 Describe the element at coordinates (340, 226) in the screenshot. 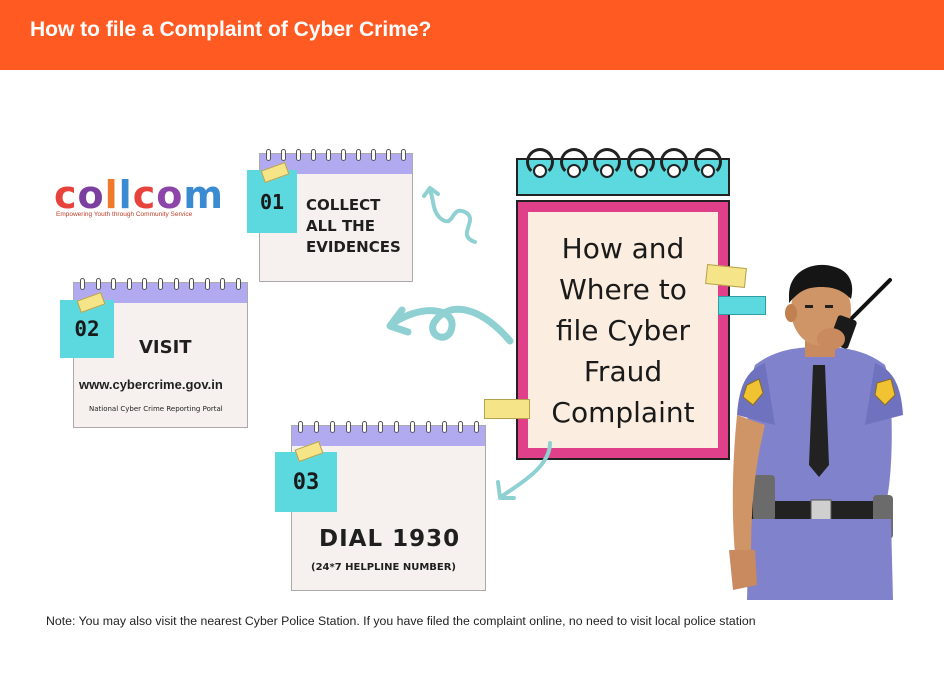

I see `step-01-line-2: ALL THE` at that location.